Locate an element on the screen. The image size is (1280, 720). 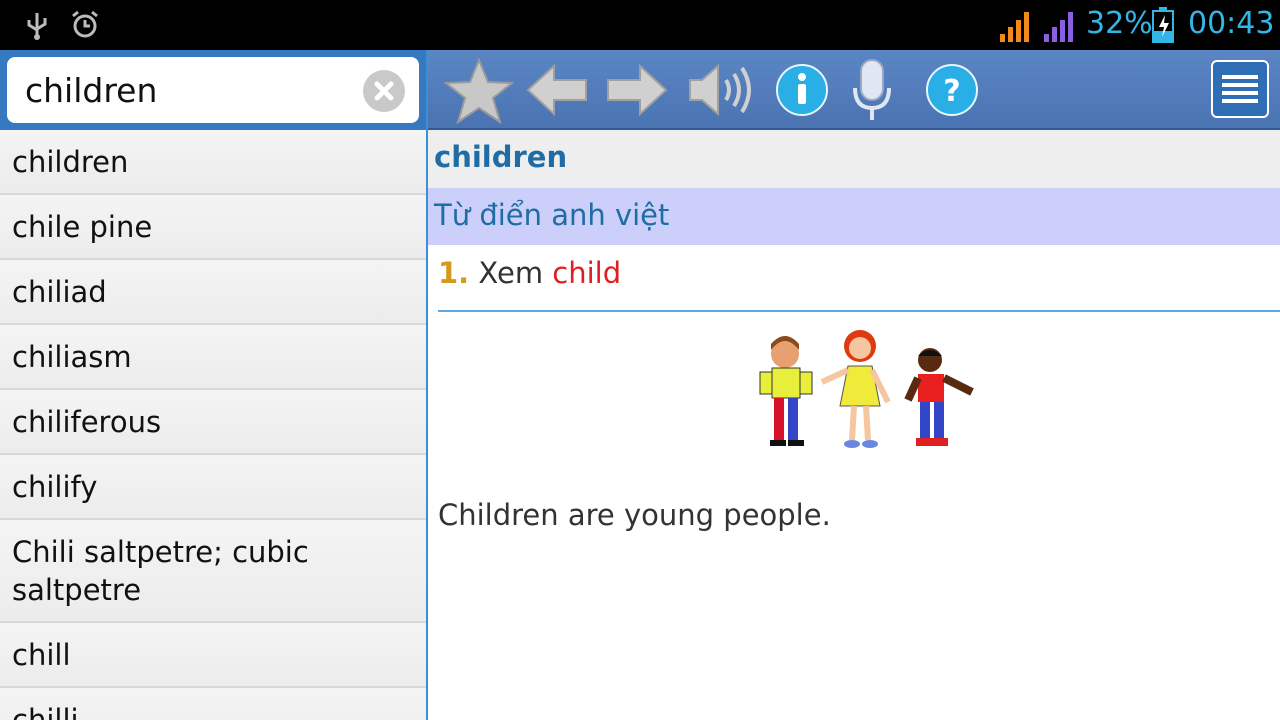
divider is located at coordinates (859, 311).